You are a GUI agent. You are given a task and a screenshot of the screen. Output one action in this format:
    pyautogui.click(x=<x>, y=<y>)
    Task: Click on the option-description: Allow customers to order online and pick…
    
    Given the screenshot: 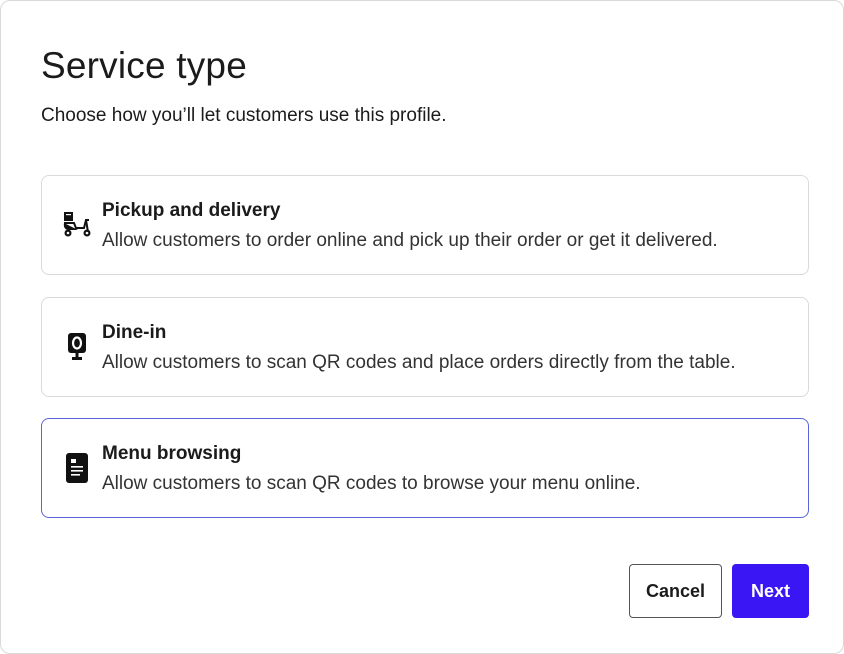 What is the action you would take?
    pyautogui.click(x=410, y=240)
    